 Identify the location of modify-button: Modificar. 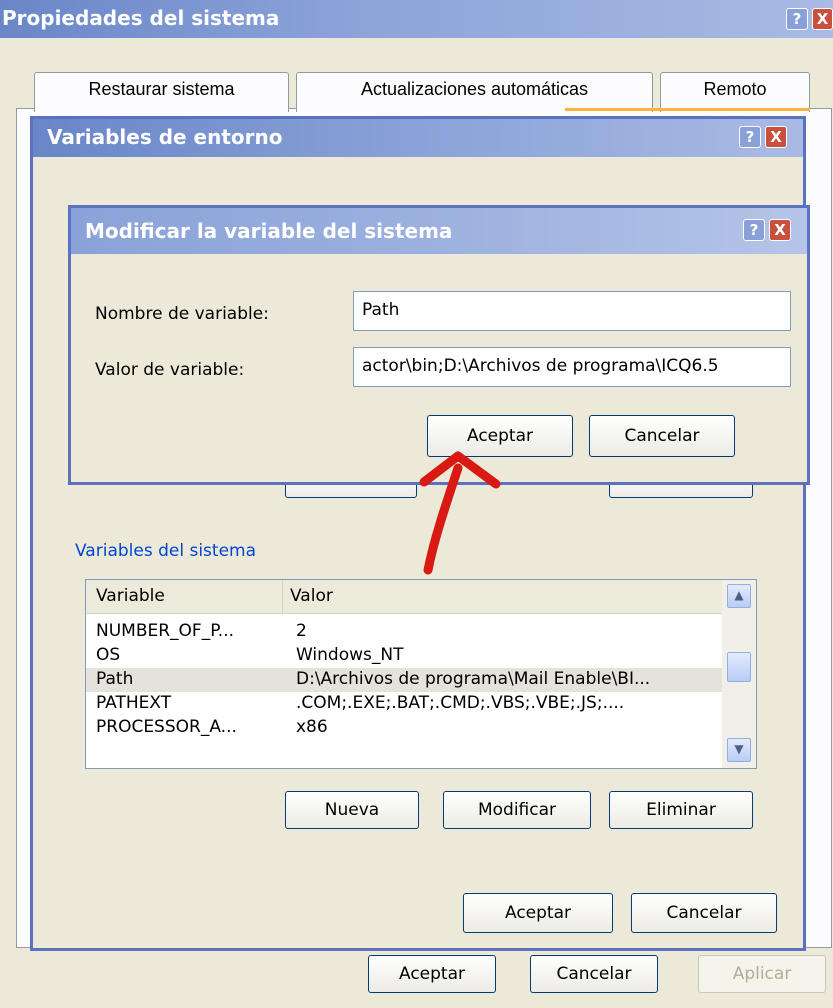
(517, 810).